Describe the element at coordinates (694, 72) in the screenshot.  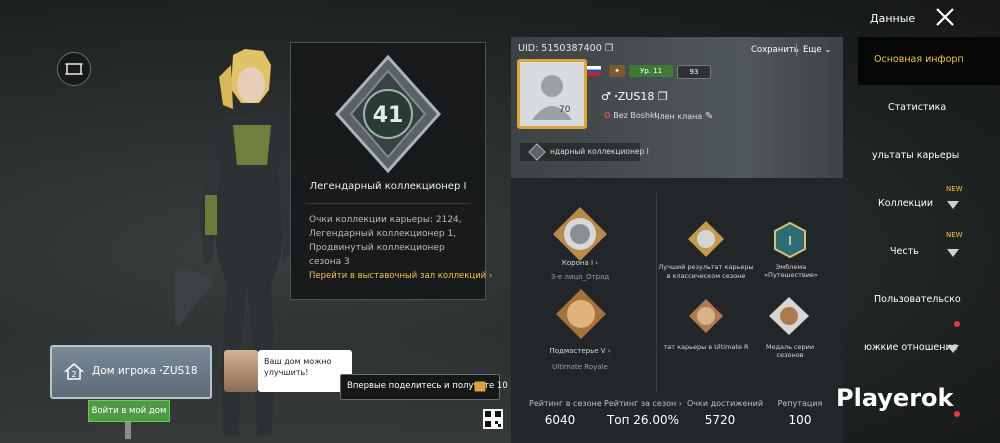
I see `points-chip: 93` at that location.